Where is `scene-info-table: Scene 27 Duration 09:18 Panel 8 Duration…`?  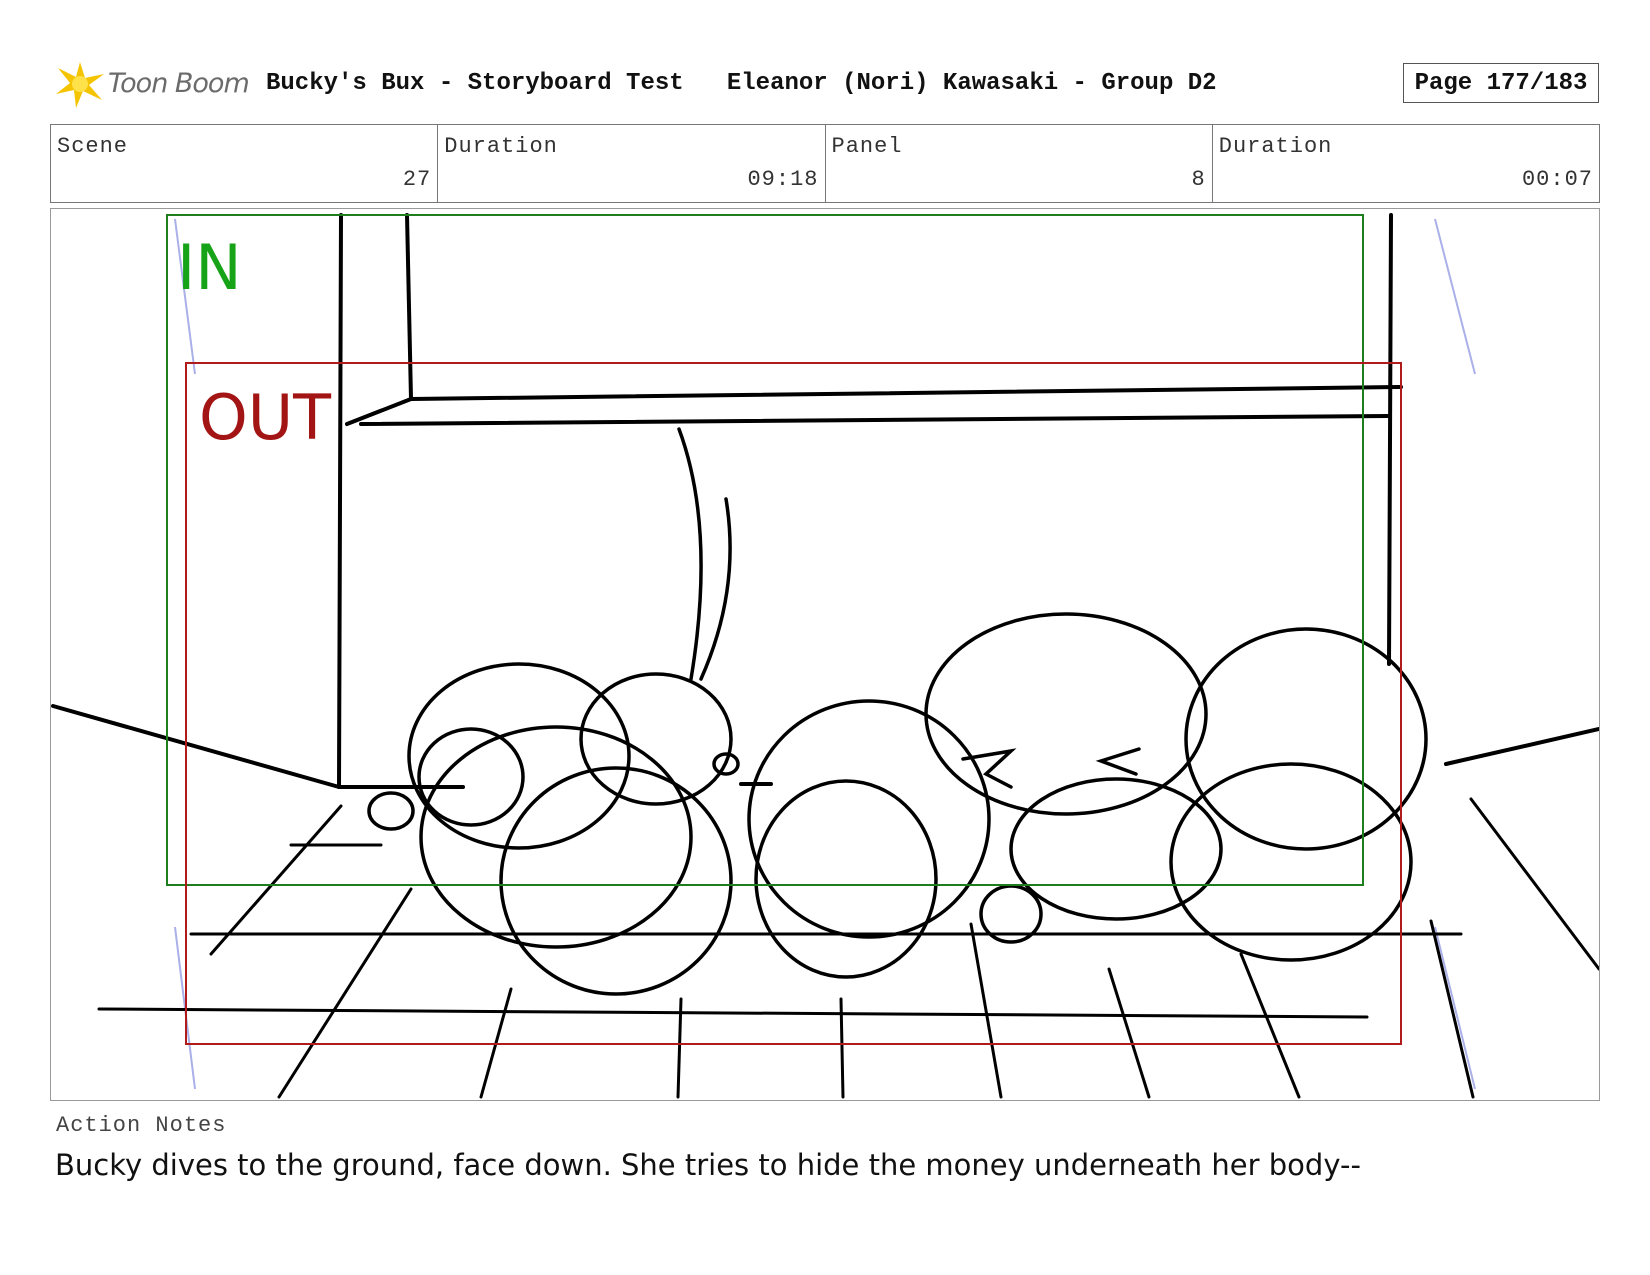
scene-info-table: Scene 27 Duration 09:18 Panel 8 Duration… is located at coordinates (825, 163).